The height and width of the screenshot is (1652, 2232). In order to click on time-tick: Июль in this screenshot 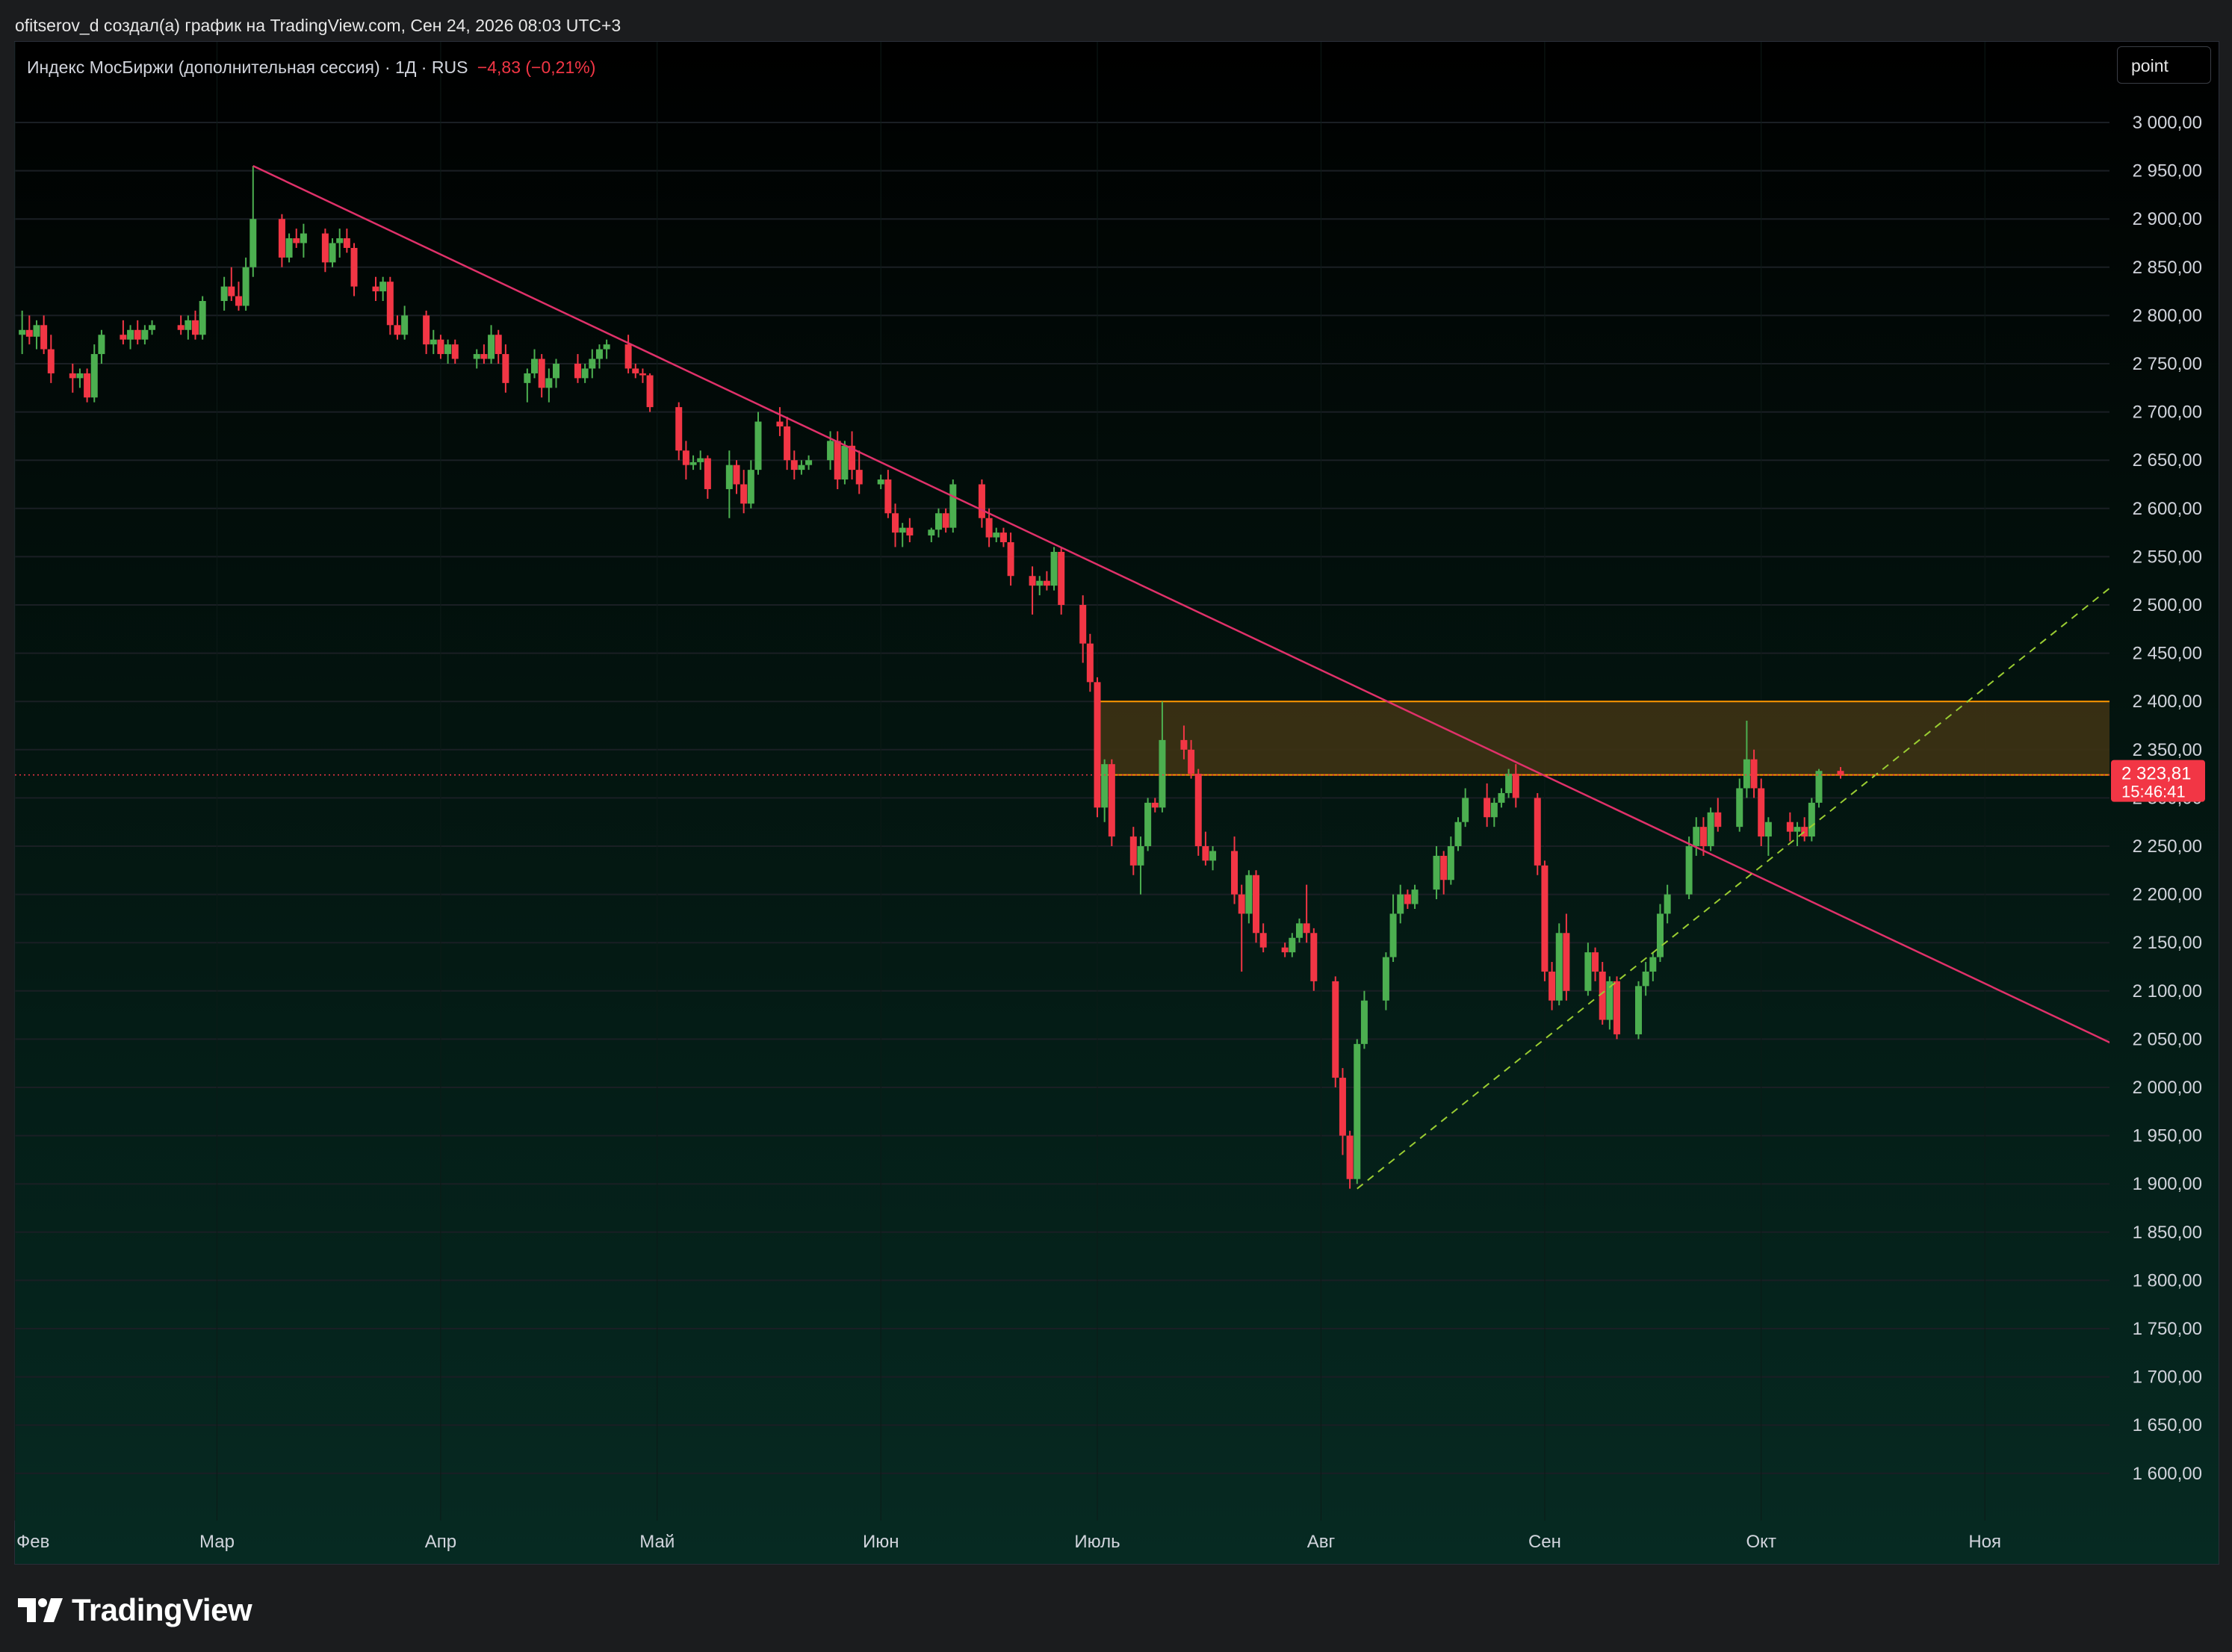, I will do `click(1097, 1542)`.